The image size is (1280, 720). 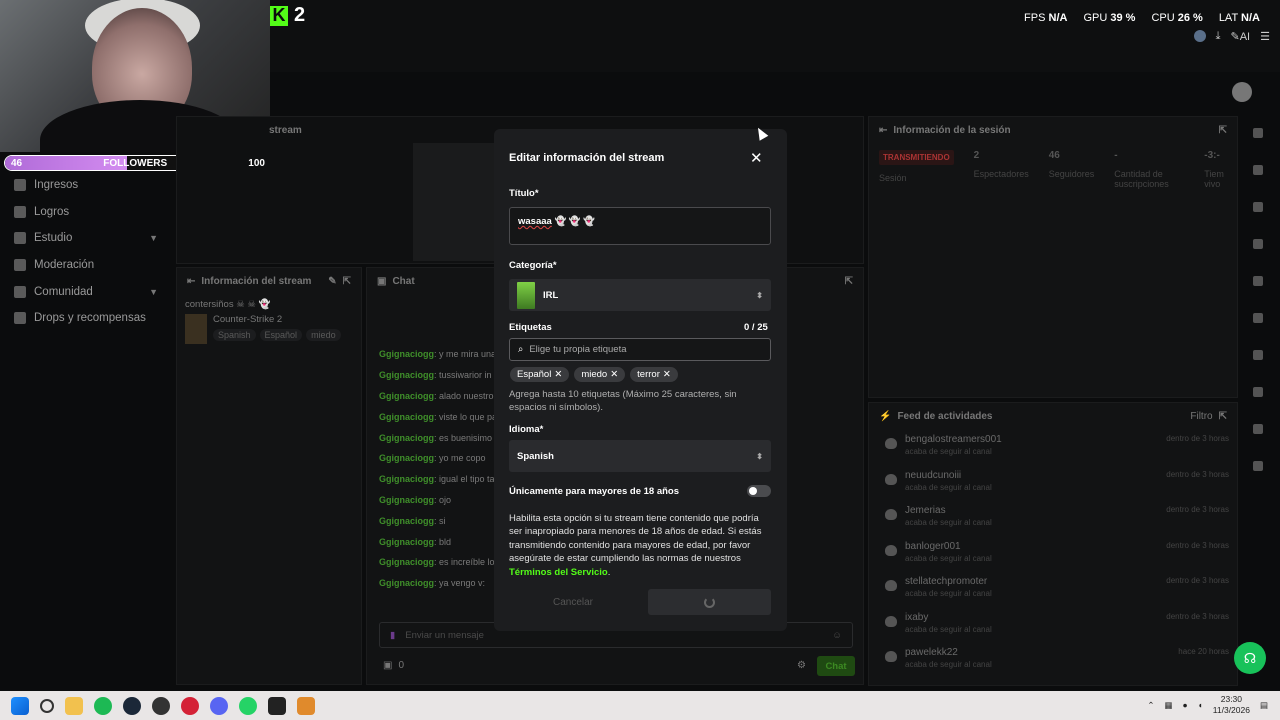 What do you see at coordinates (86, 291) in the screenshot?
I see `sidebar-item-comunidad: Comunidad ▼` at bounding box center [86, 291].